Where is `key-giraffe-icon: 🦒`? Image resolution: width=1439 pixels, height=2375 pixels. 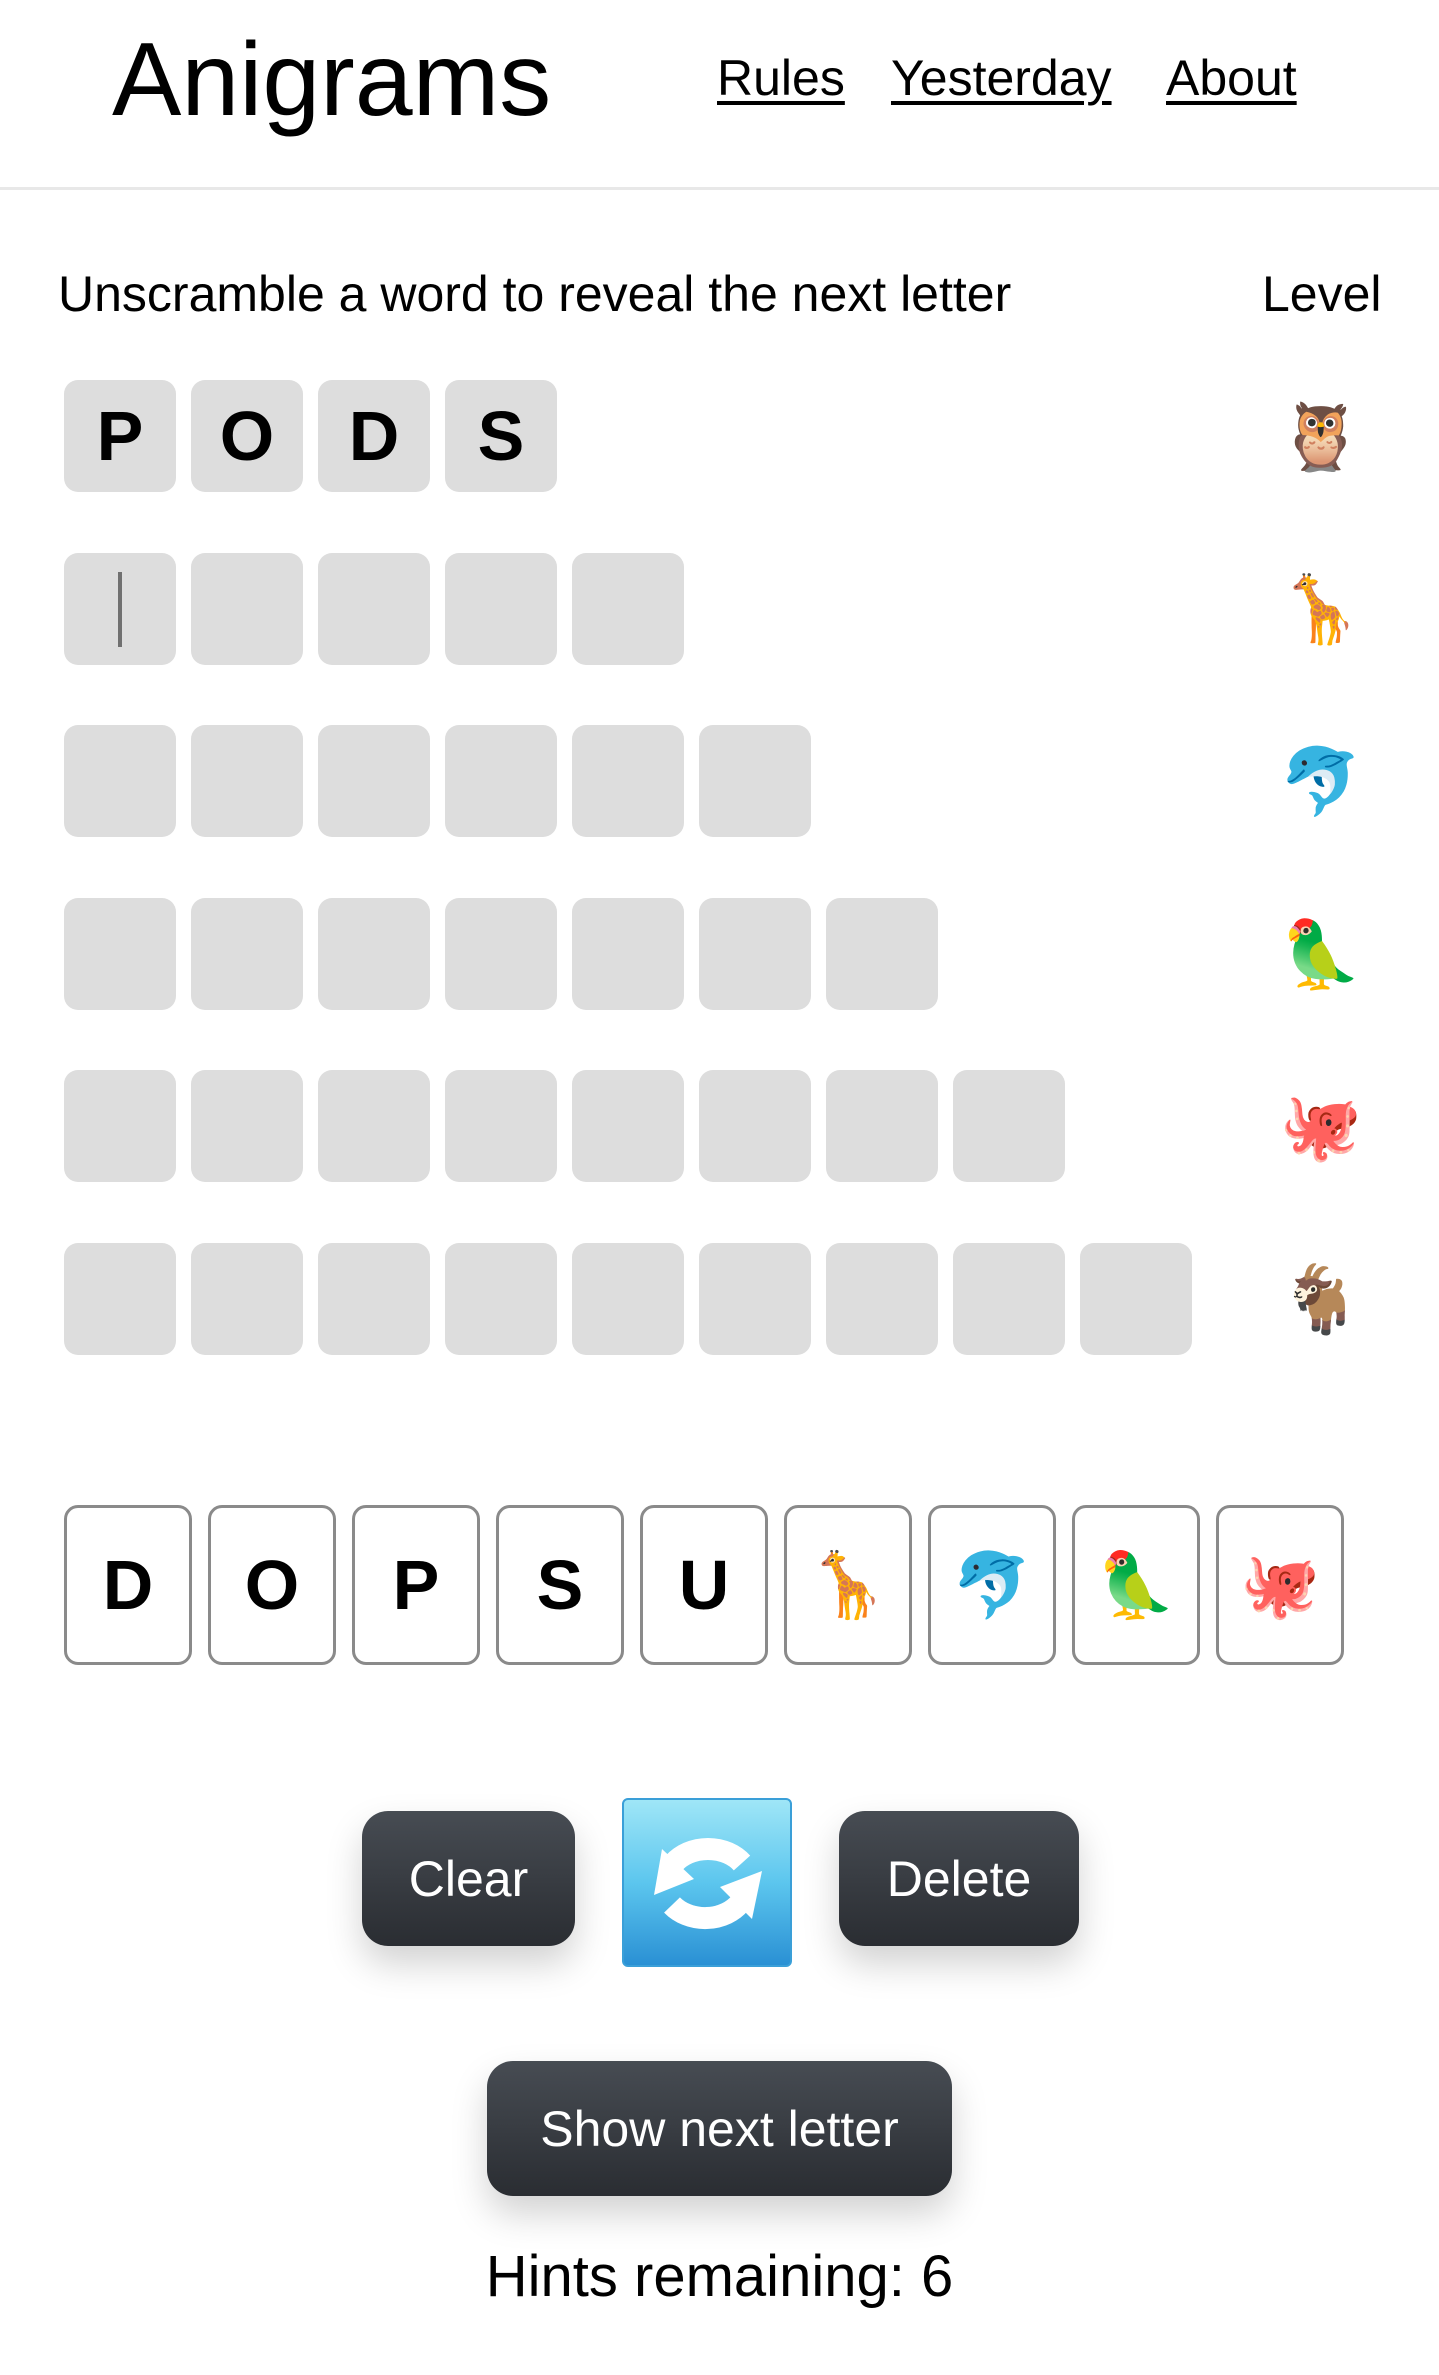
key-giraffe-icon: 🦒 is located at coordinates (848, 1585).